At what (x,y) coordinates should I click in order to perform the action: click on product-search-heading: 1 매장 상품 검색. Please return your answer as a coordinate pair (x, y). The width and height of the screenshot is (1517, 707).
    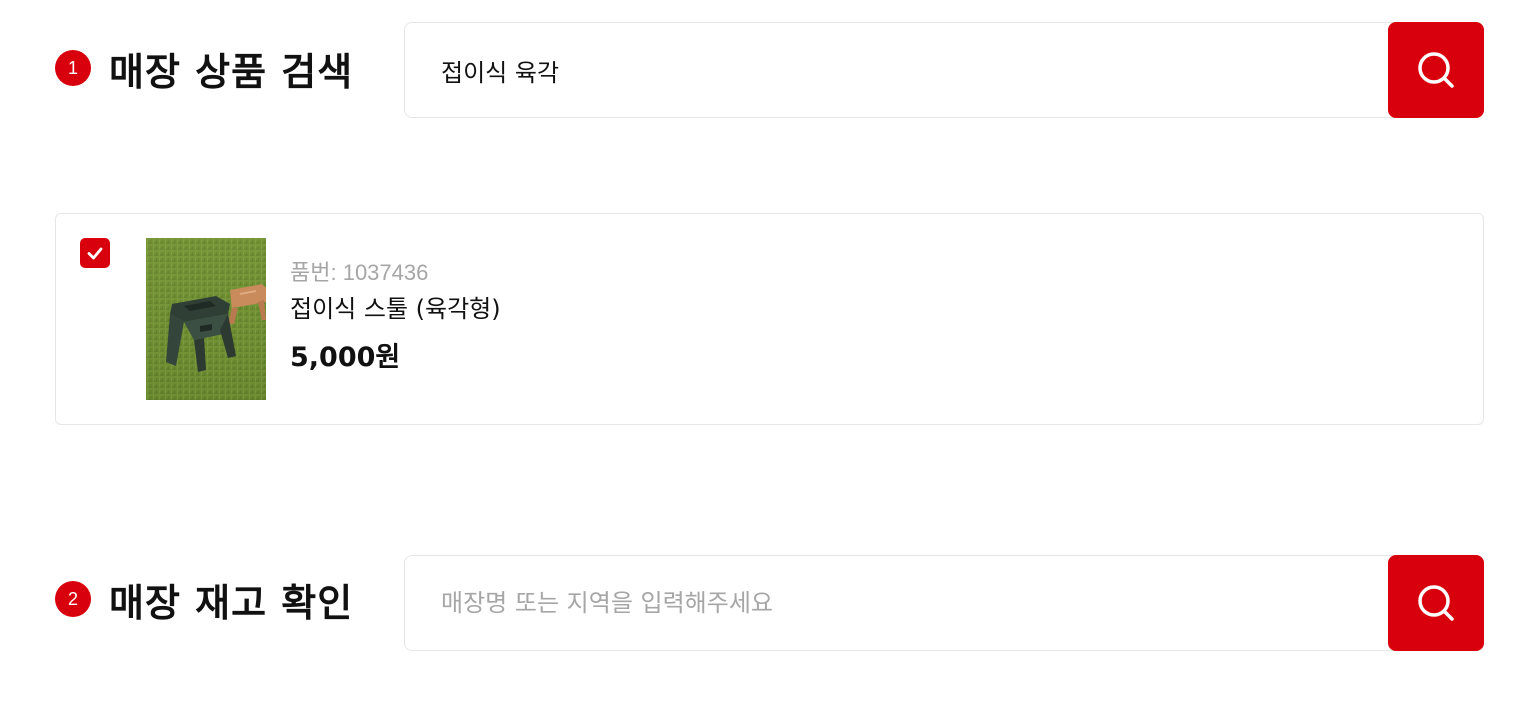
    Looking at the image, I should click on (204, 68).